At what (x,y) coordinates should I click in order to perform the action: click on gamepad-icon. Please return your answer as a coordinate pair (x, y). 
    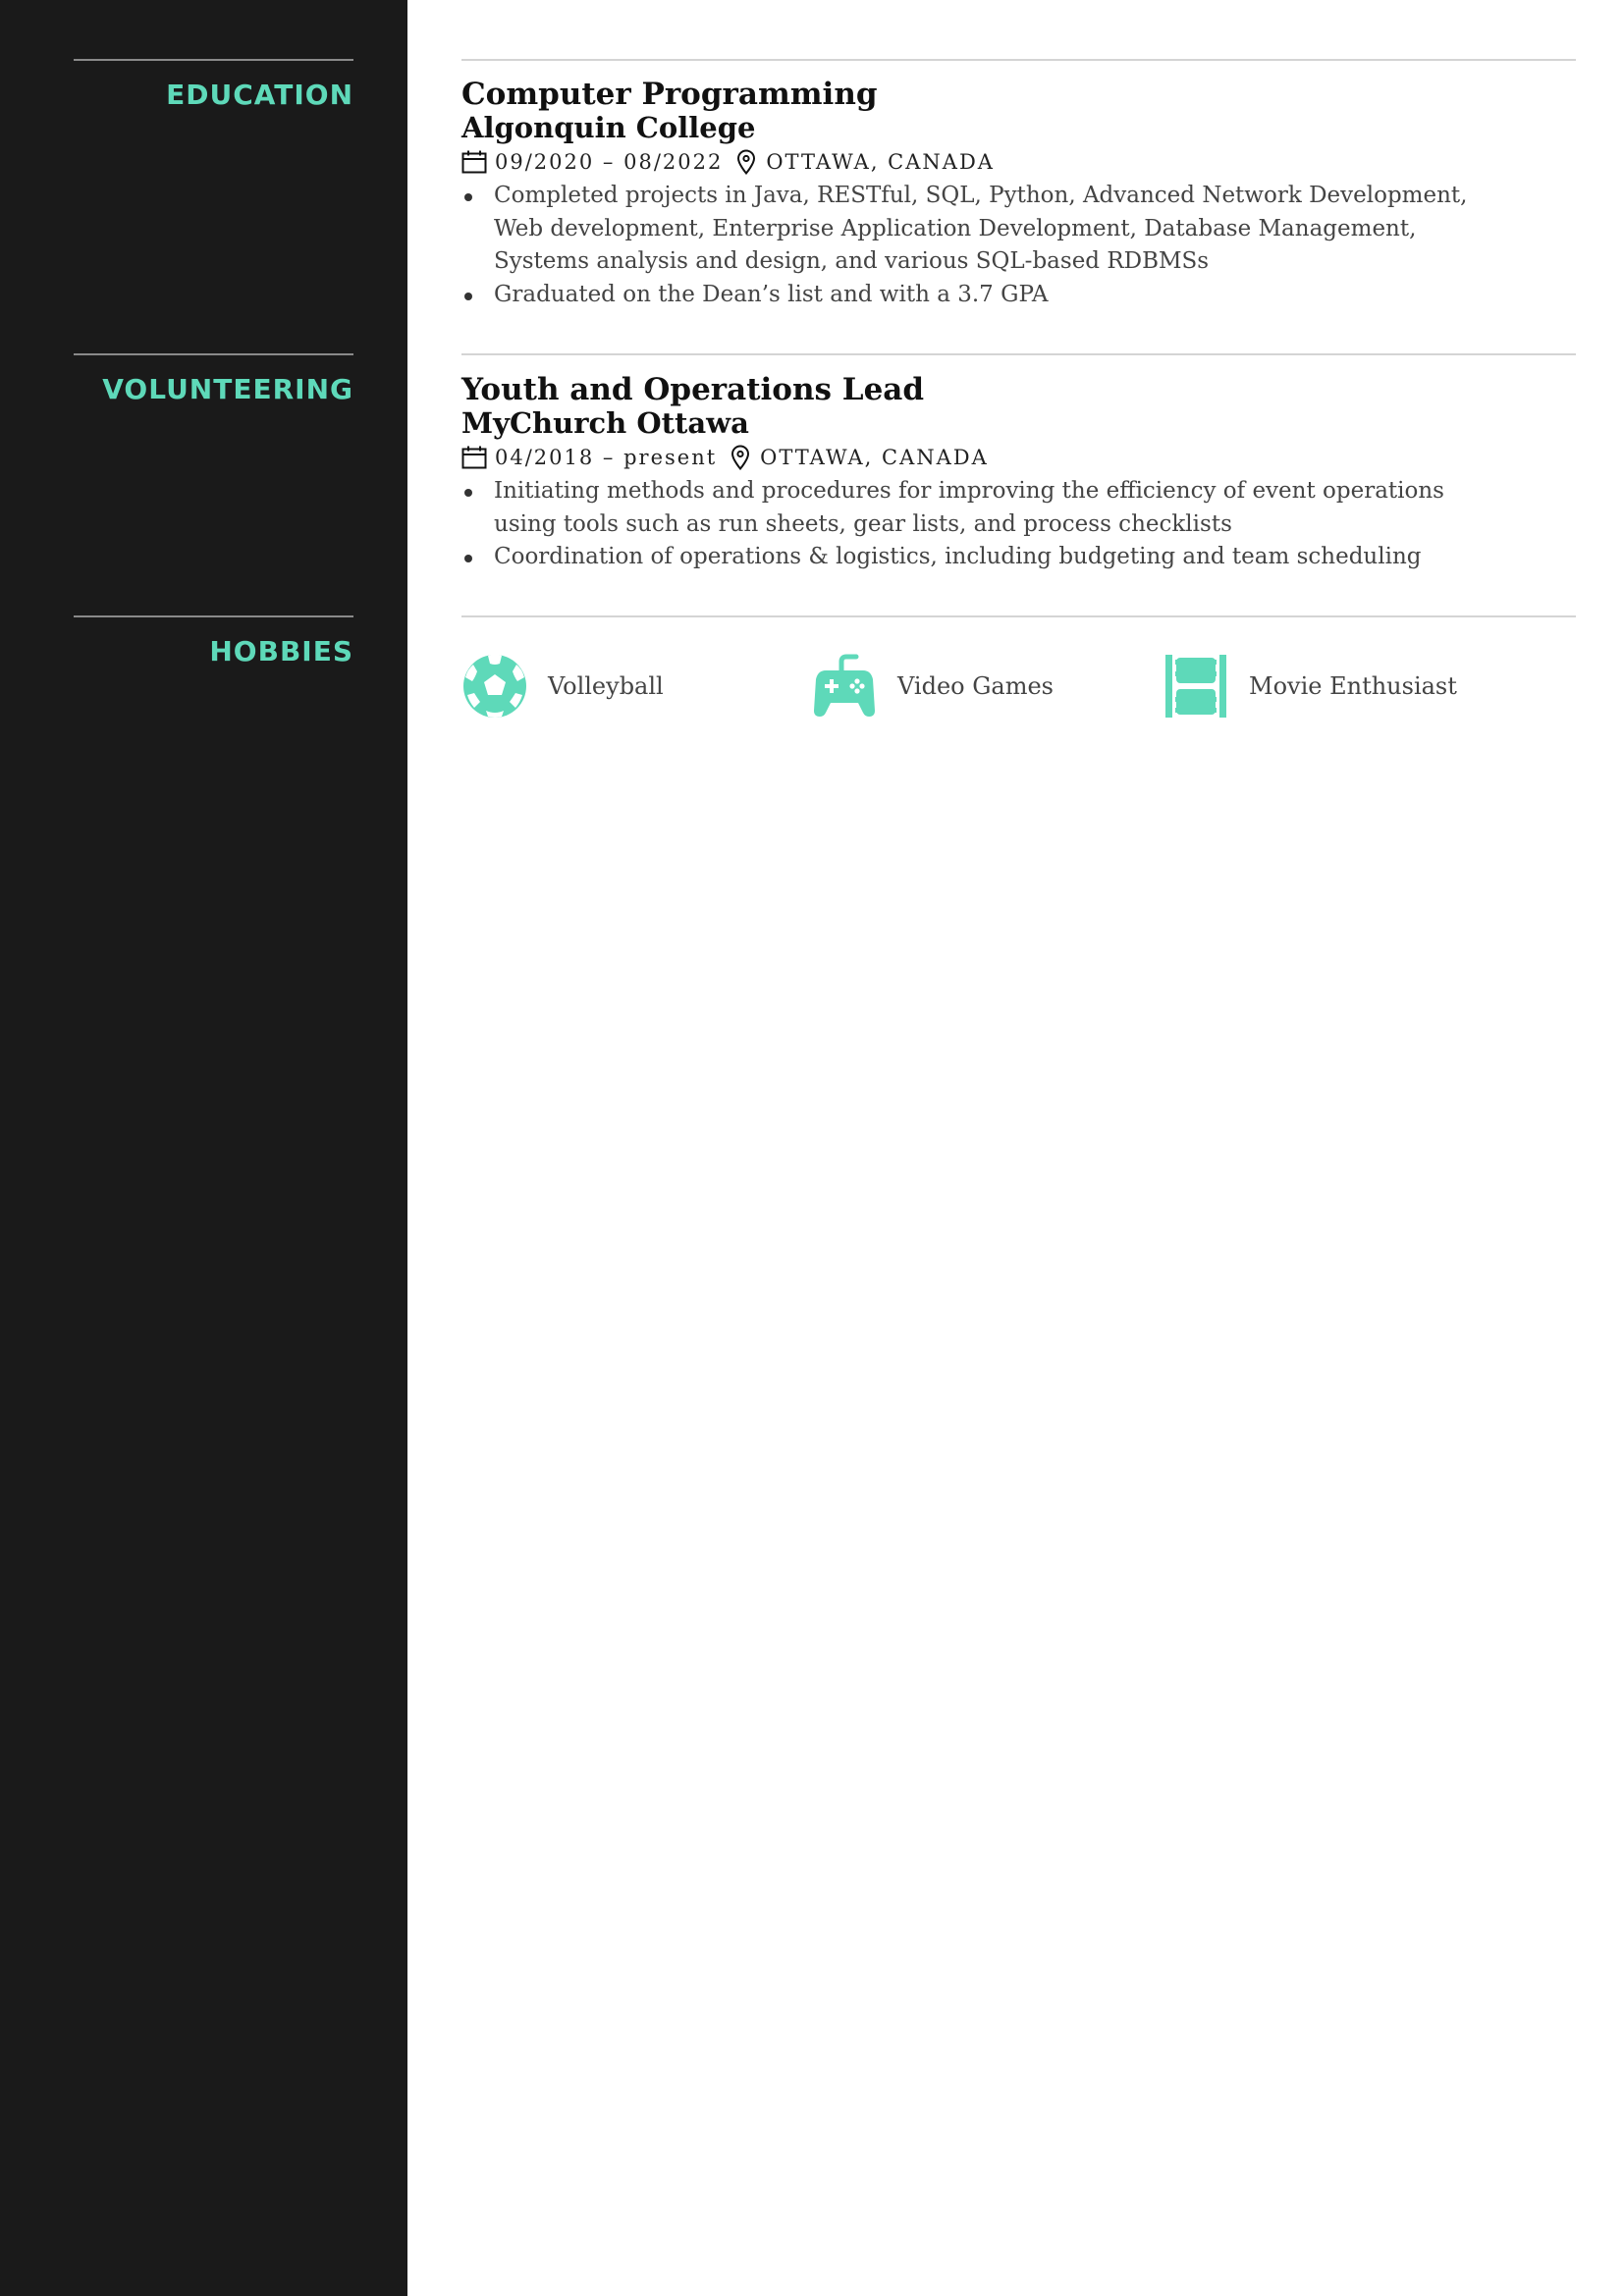
    Looking at the image, I should click on (844, 686).